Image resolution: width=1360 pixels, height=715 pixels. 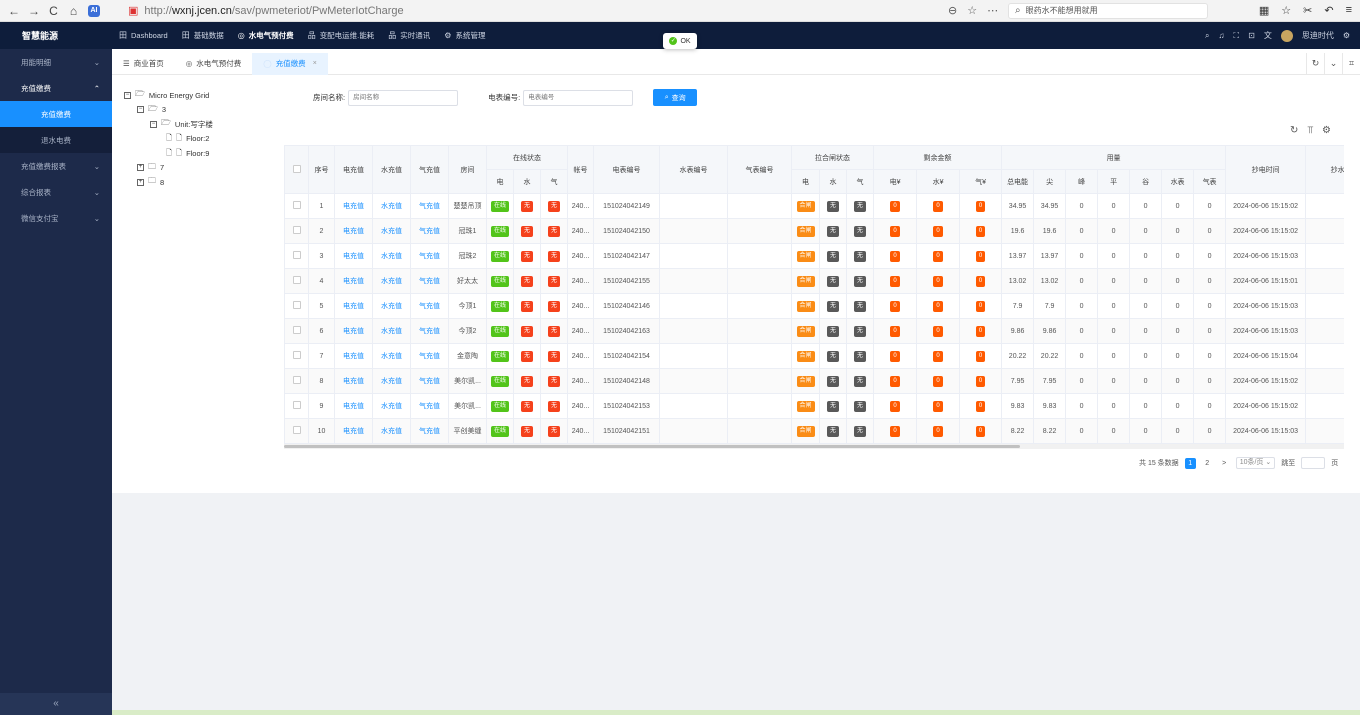 I want to click on tab-home: ☰ 商业首页, so click(x=143, y=64).